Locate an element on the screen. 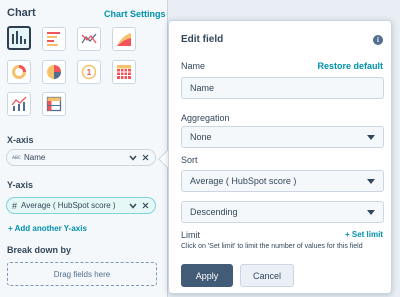 This screenshot has height=297, width=400. y-axis-field-name: Average ( HubSpot score ) is located at coordinates (68, 205).